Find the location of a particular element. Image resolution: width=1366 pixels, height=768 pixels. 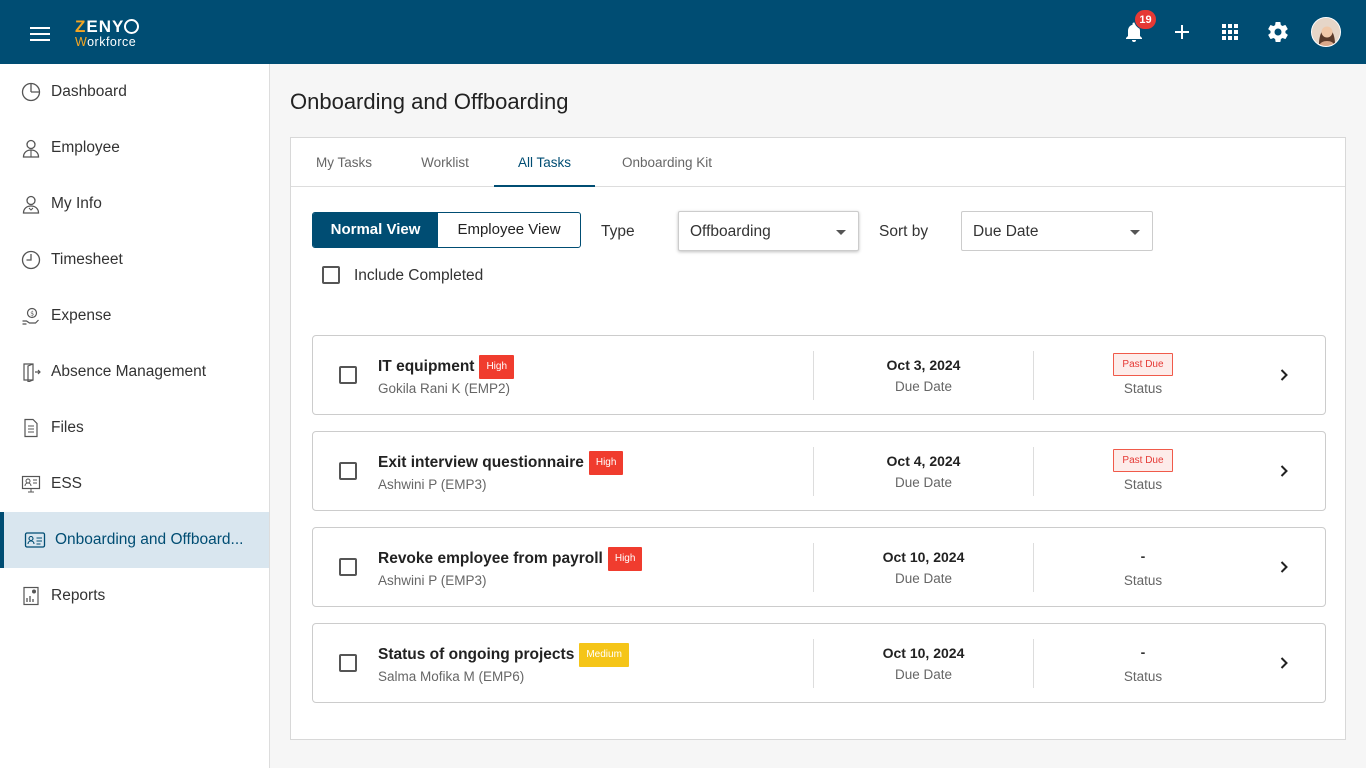

plus-icon is located at coordinates (1182, 32).